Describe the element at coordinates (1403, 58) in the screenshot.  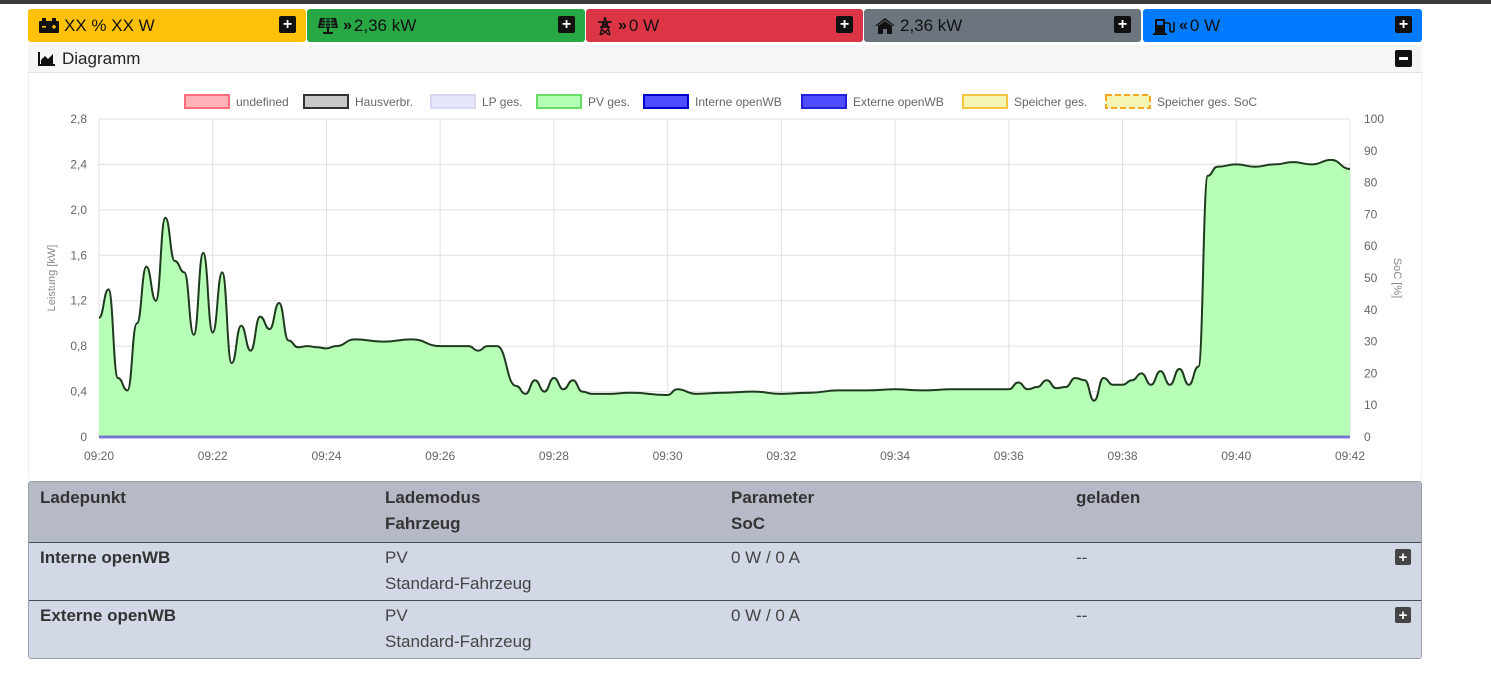
I see `collapse-icon` at that location.